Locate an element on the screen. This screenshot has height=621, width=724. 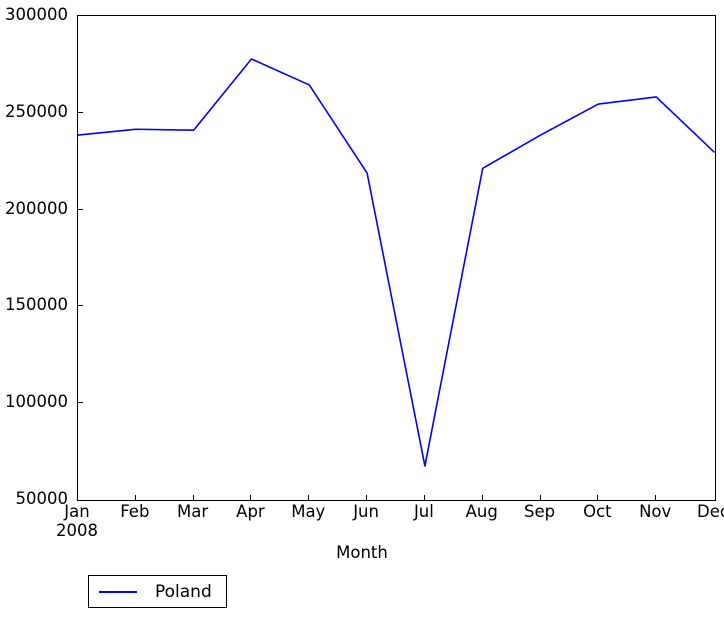
legend-label-poland: Poland is located at coordinates (183, 591).